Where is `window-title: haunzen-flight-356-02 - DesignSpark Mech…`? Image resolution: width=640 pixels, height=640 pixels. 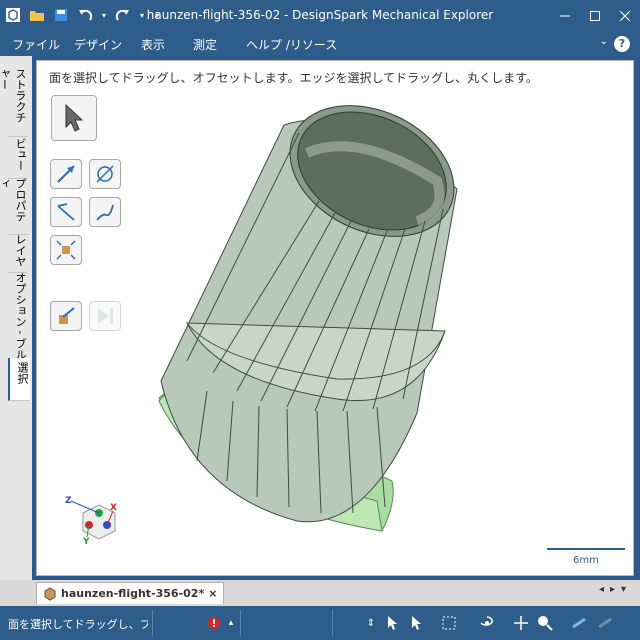 window-title: haunzen-flight-356-02 - DesignSpark Mech… is located at coordinates (320, 15).